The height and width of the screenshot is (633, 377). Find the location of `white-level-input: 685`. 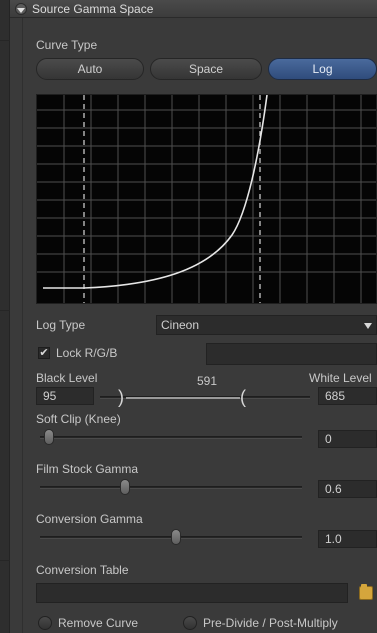

white-level-input: 685 is located at coordinates (347, 396).